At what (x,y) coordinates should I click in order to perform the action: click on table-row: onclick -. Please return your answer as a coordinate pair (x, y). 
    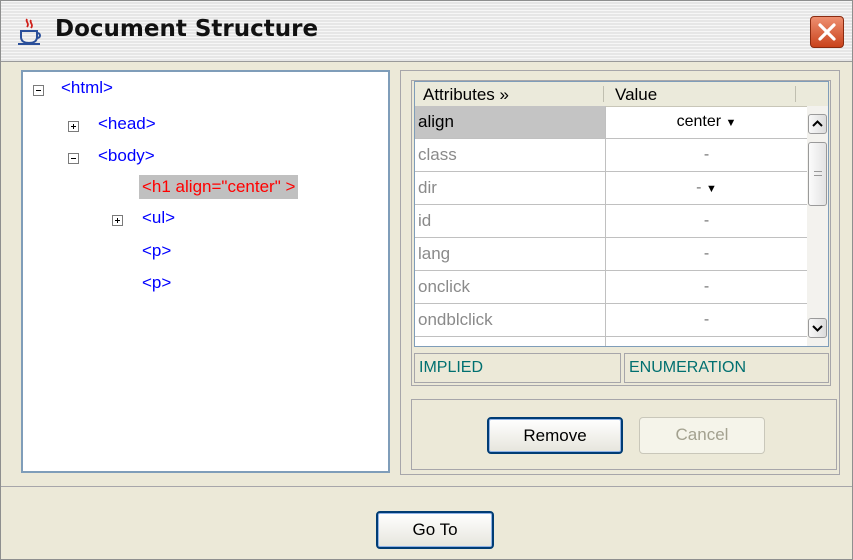
    Looking at the image, I should click on (611, 287).